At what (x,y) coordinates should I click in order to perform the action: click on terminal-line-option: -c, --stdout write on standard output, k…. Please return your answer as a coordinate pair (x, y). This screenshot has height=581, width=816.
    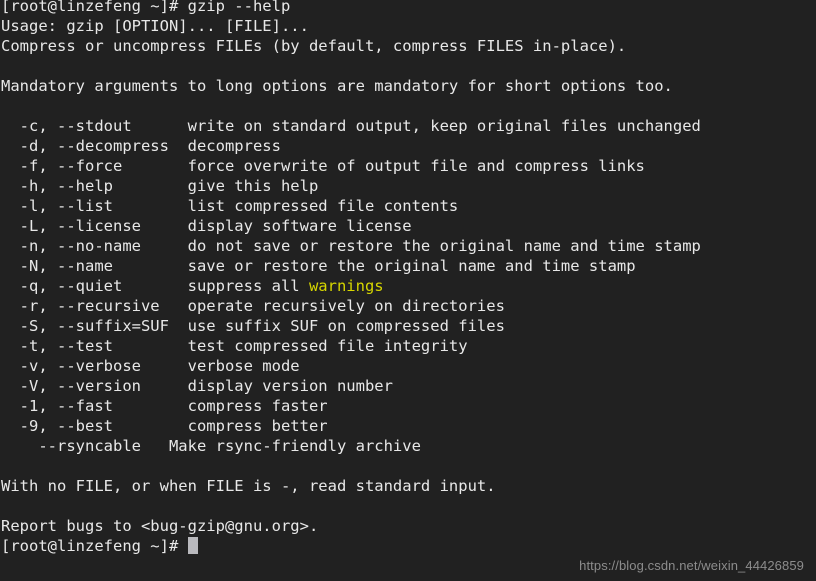
    Looking at the image, I should click on (351, 126).